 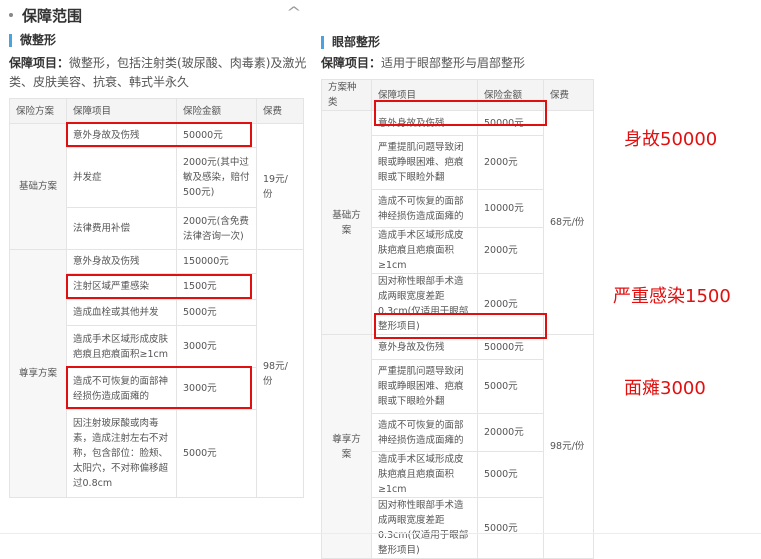 I want to click on table-row: 基础方案 意外身故及伤残 50000元 68元/份, so click(x=457, y=222).